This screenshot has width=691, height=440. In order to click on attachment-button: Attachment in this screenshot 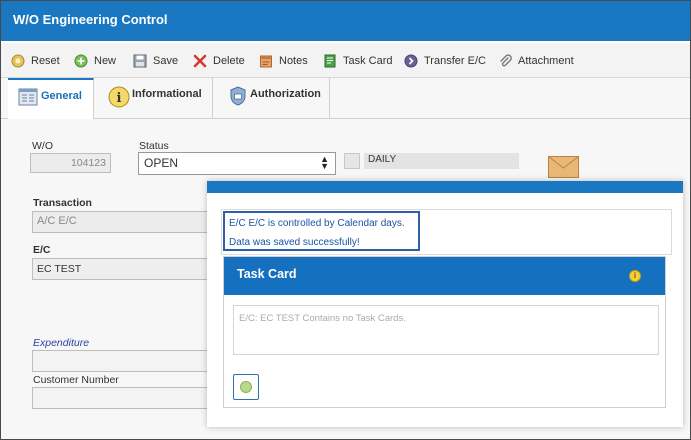, I will do `click(536, 61)`.